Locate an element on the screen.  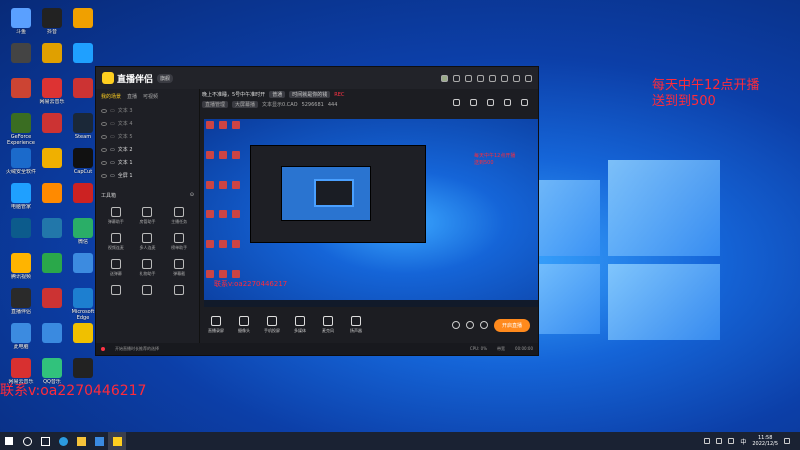
desktop-icon: 网易云音乐 is located at coordinates (52, 94).